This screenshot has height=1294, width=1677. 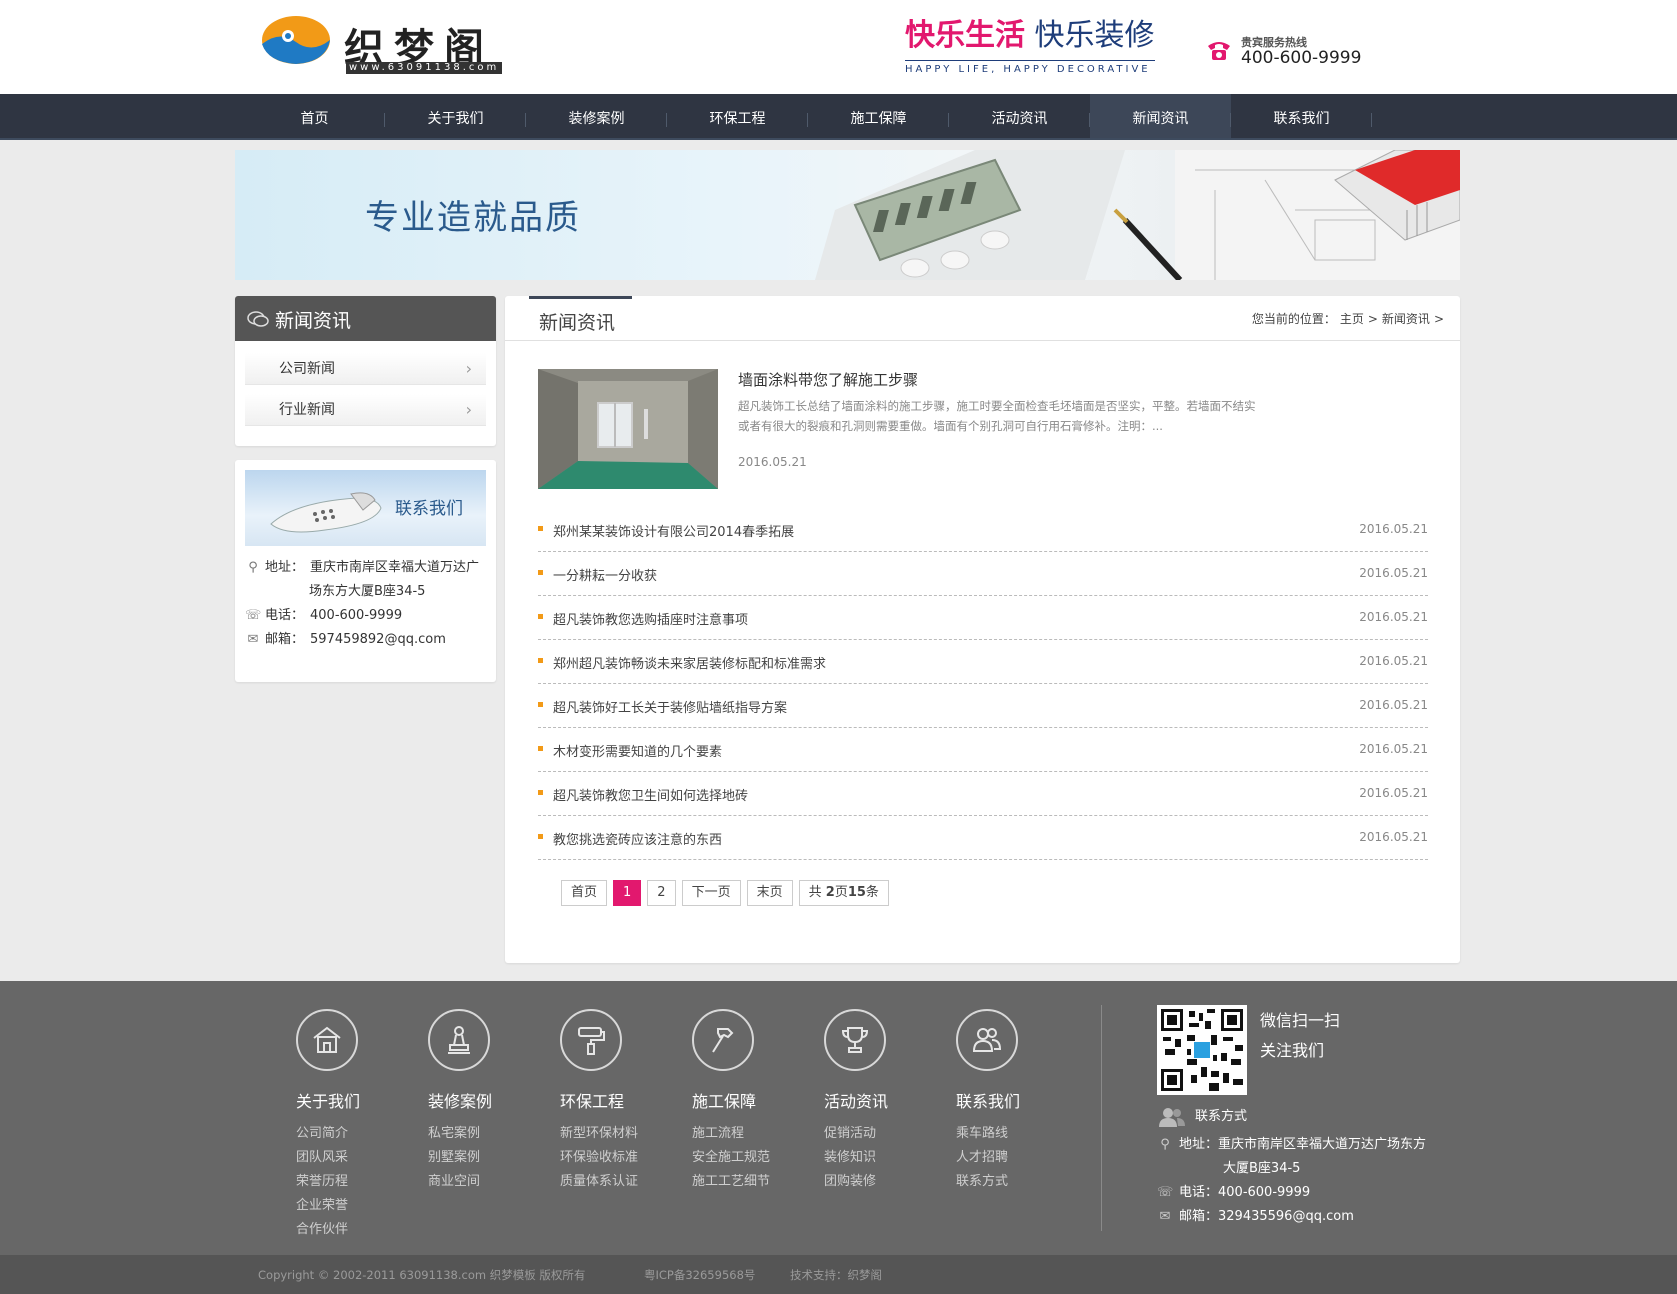 I want to click on footer-link: 联系方式, so click(x=982, y=1179).